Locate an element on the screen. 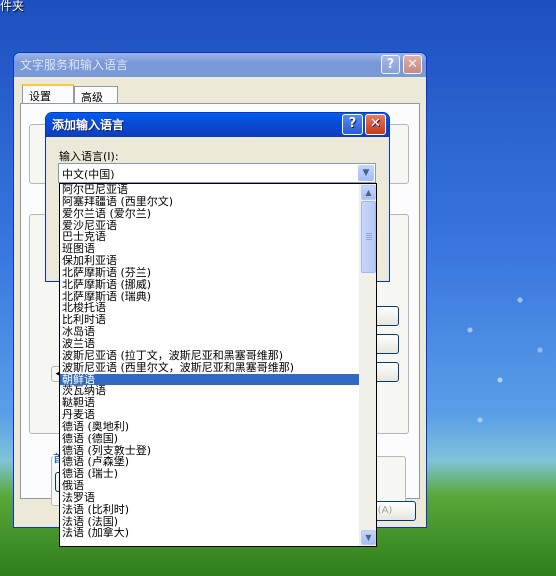 Image resolution: width=556 pixels, height=576 pixels. language-option: 俄语 is located at coordinates (210, 486).